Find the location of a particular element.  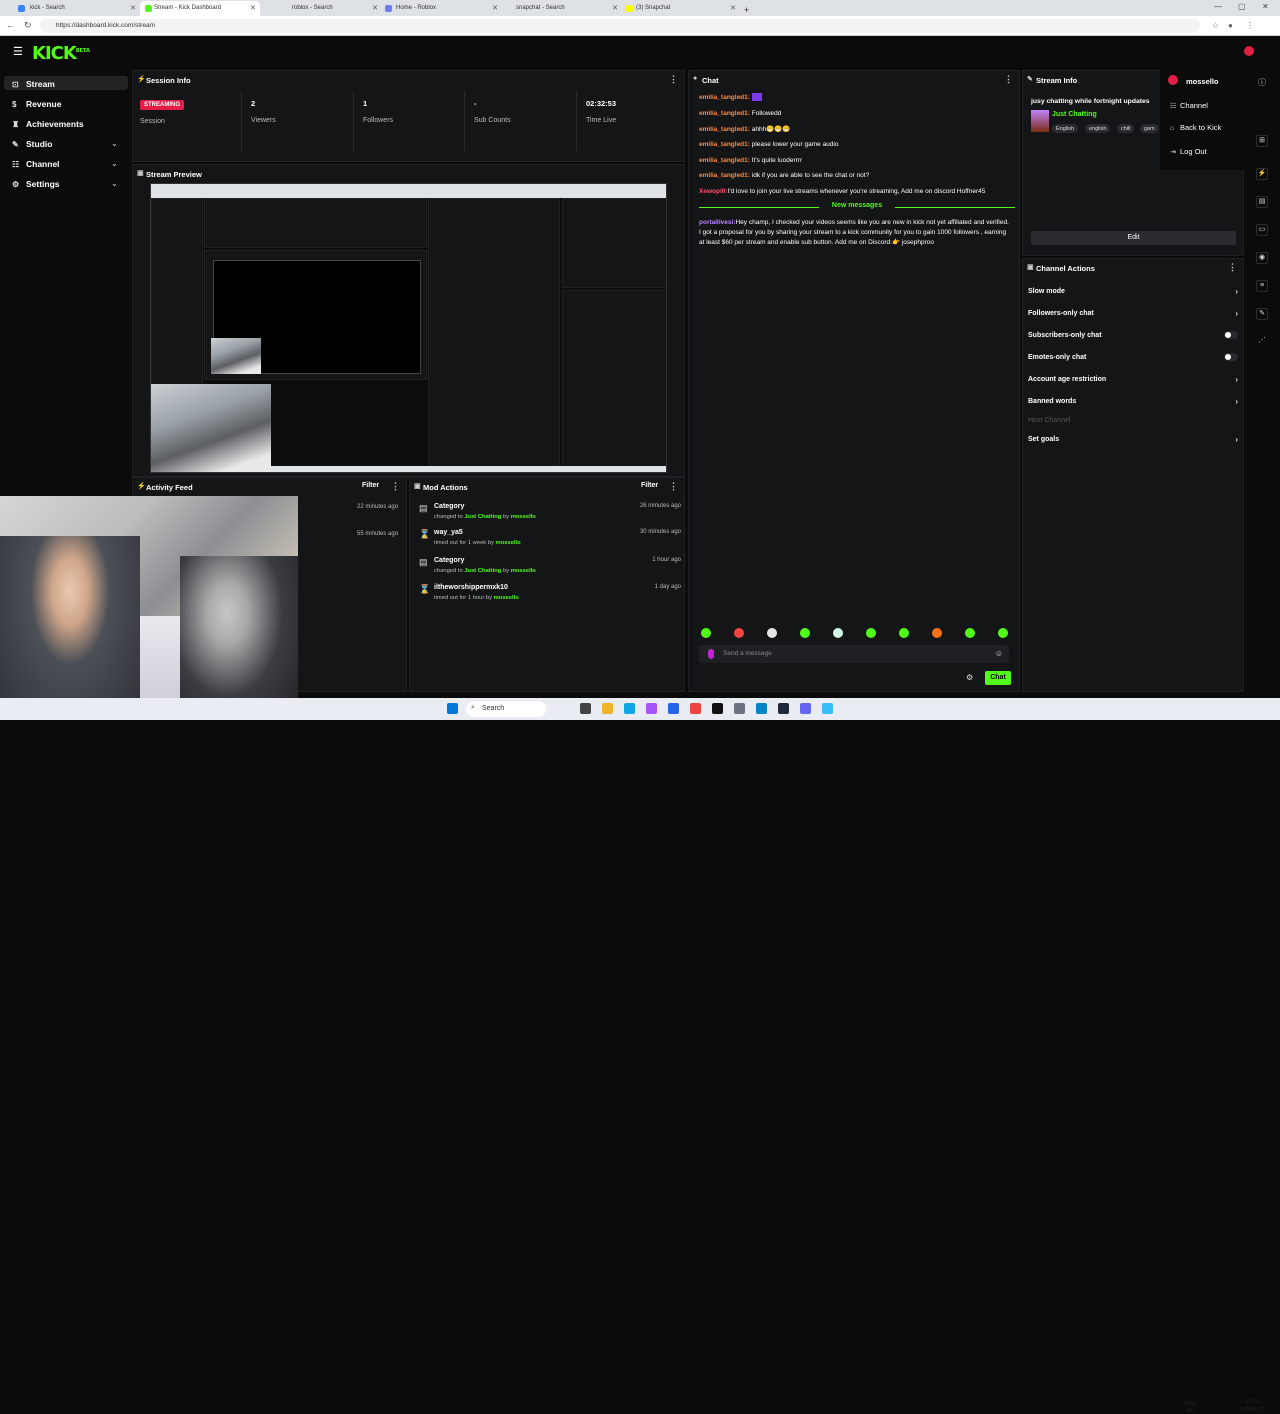

browser-tab-roblox-search: roblox - Search ✕ is located at coordinates (322, 8).